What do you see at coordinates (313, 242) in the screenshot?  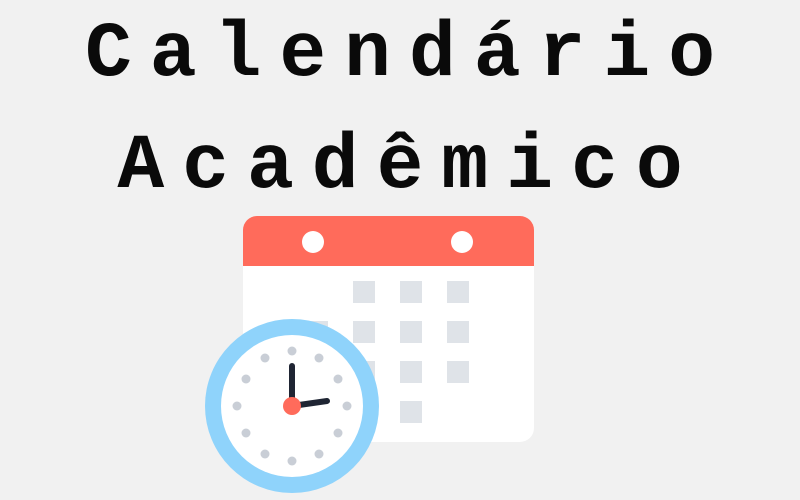 I see `calendar-ring-left` at bounding box center [313, 242].